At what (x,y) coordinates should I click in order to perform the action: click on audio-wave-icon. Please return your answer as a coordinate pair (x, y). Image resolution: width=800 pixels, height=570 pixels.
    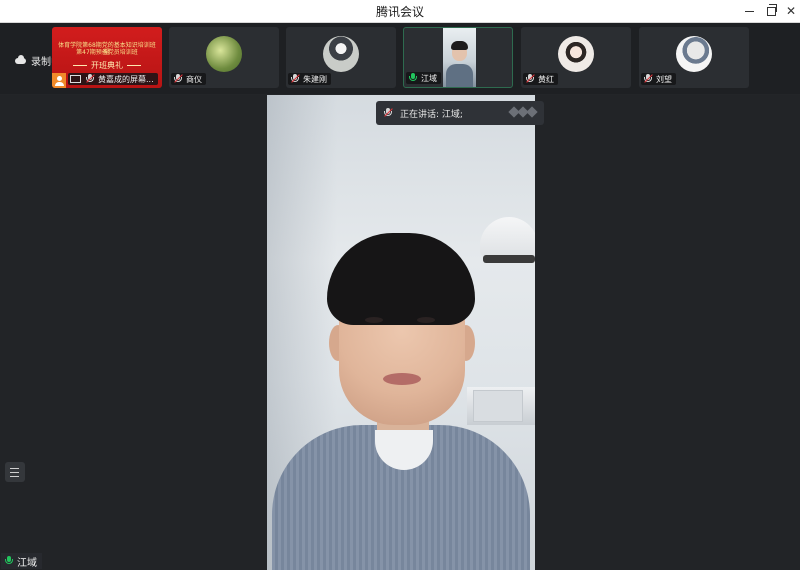
    Looking at the image, I should click on (523, 112).